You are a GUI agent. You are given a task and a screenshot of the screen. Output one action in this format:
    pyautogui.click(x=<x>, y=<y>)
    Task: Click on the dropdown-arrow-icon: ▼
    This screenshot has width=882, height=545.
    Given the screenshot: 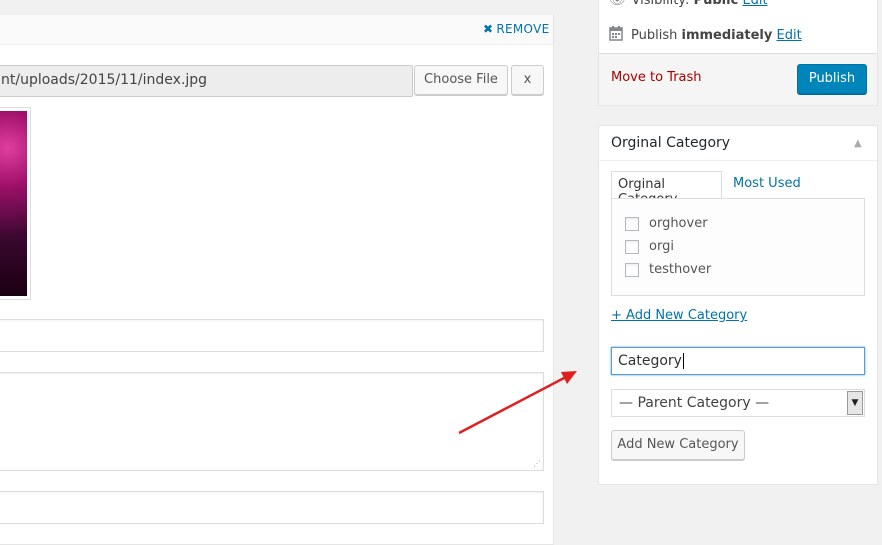 What is the action you would take?
    pyautogui.click(x=855, y=403)
    